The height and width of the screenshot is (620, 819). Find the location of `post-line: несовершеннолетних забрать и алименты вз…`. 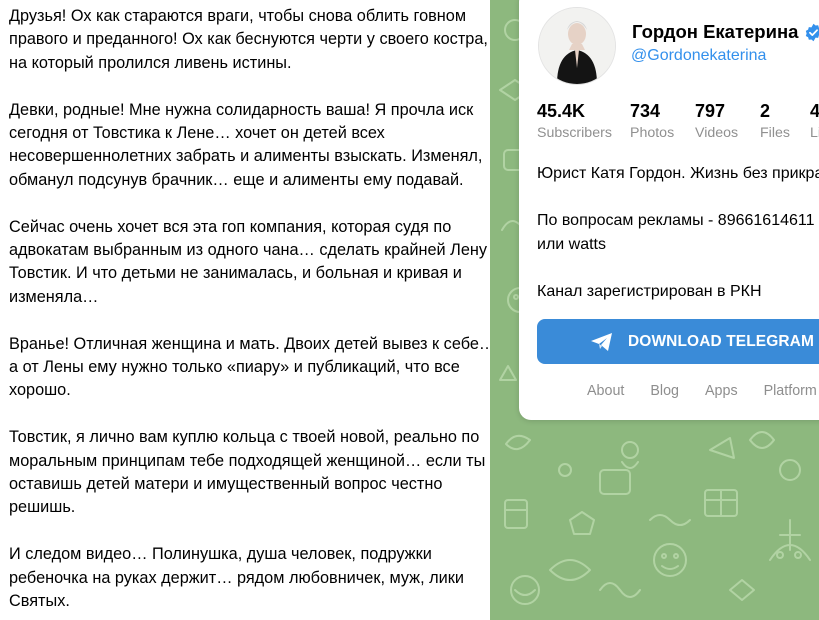

post-line: несовершеннолетних забрать и алименты вз… is located at coordinates (246, 156).